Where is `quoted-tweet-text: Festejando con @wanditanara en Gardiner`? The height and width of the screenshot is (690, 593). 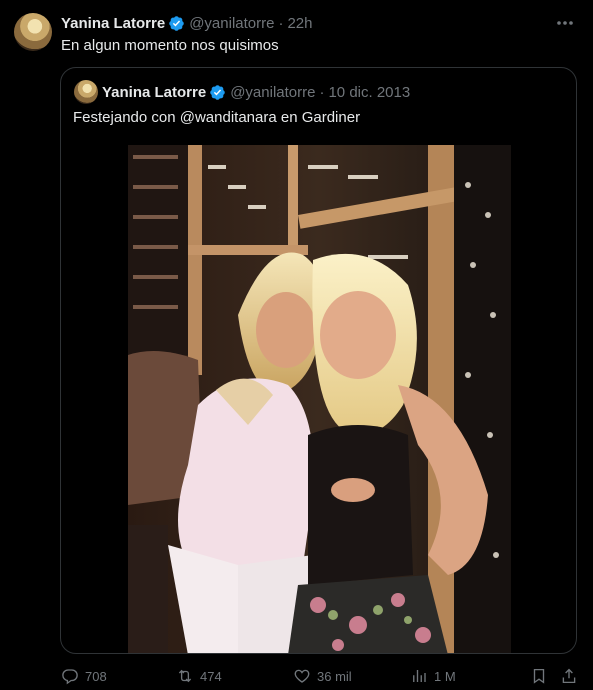 quoted-tweet-text: Festejando con @wanditanara en Gardiner is located at coordinates (217, 117).